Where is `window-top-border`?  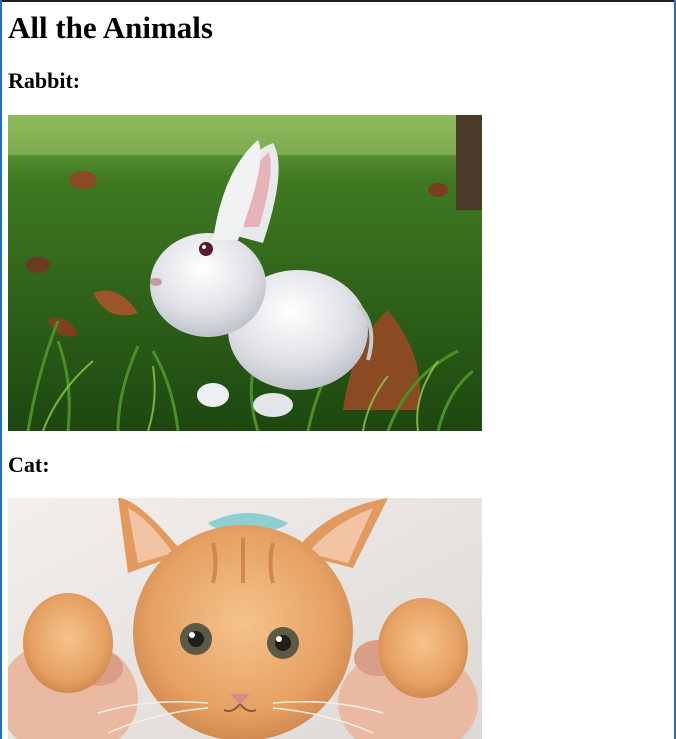
window-top-border is located at coordinates (338, 1).